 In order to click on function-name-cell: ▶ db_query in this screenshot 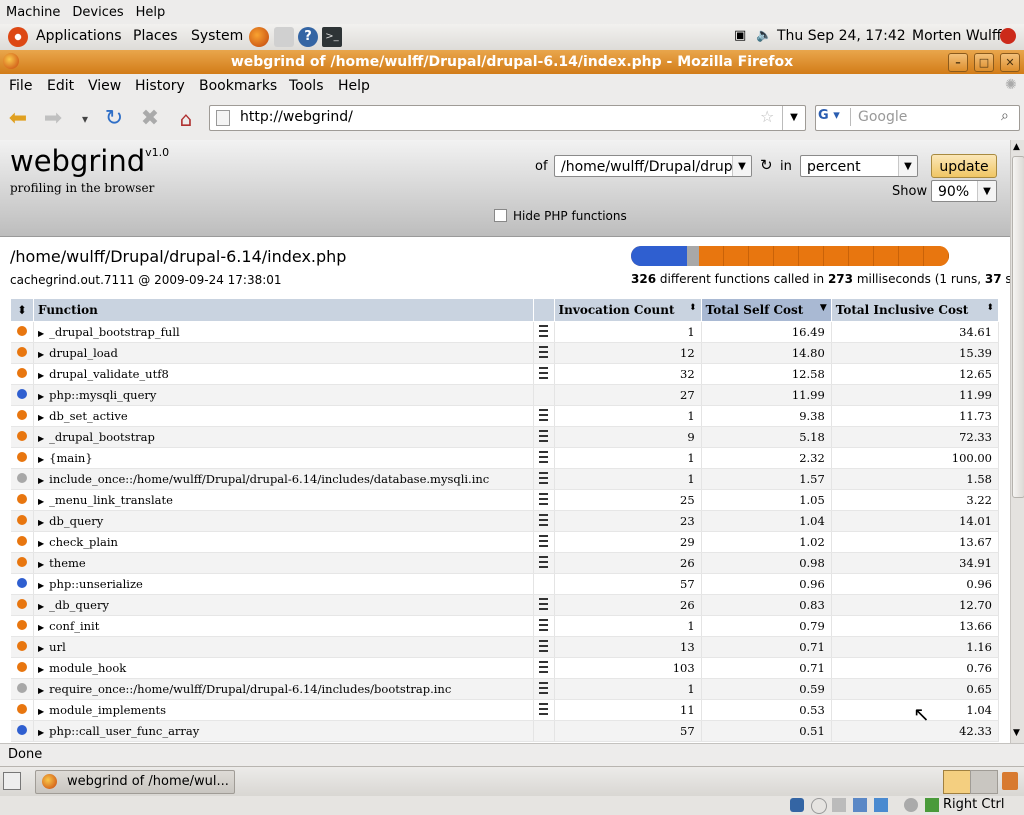, I will do `click(283, 521)`.